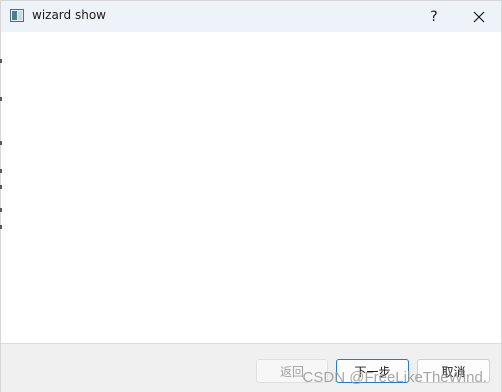 The width and height of the screenshot is (502, 392). Describe the element at coordinates (251, 367) in the screenshot. I see `wizard-button-bar: 返回 下一步 取消 CSDN @FreeLikeTheWind.` at that location.